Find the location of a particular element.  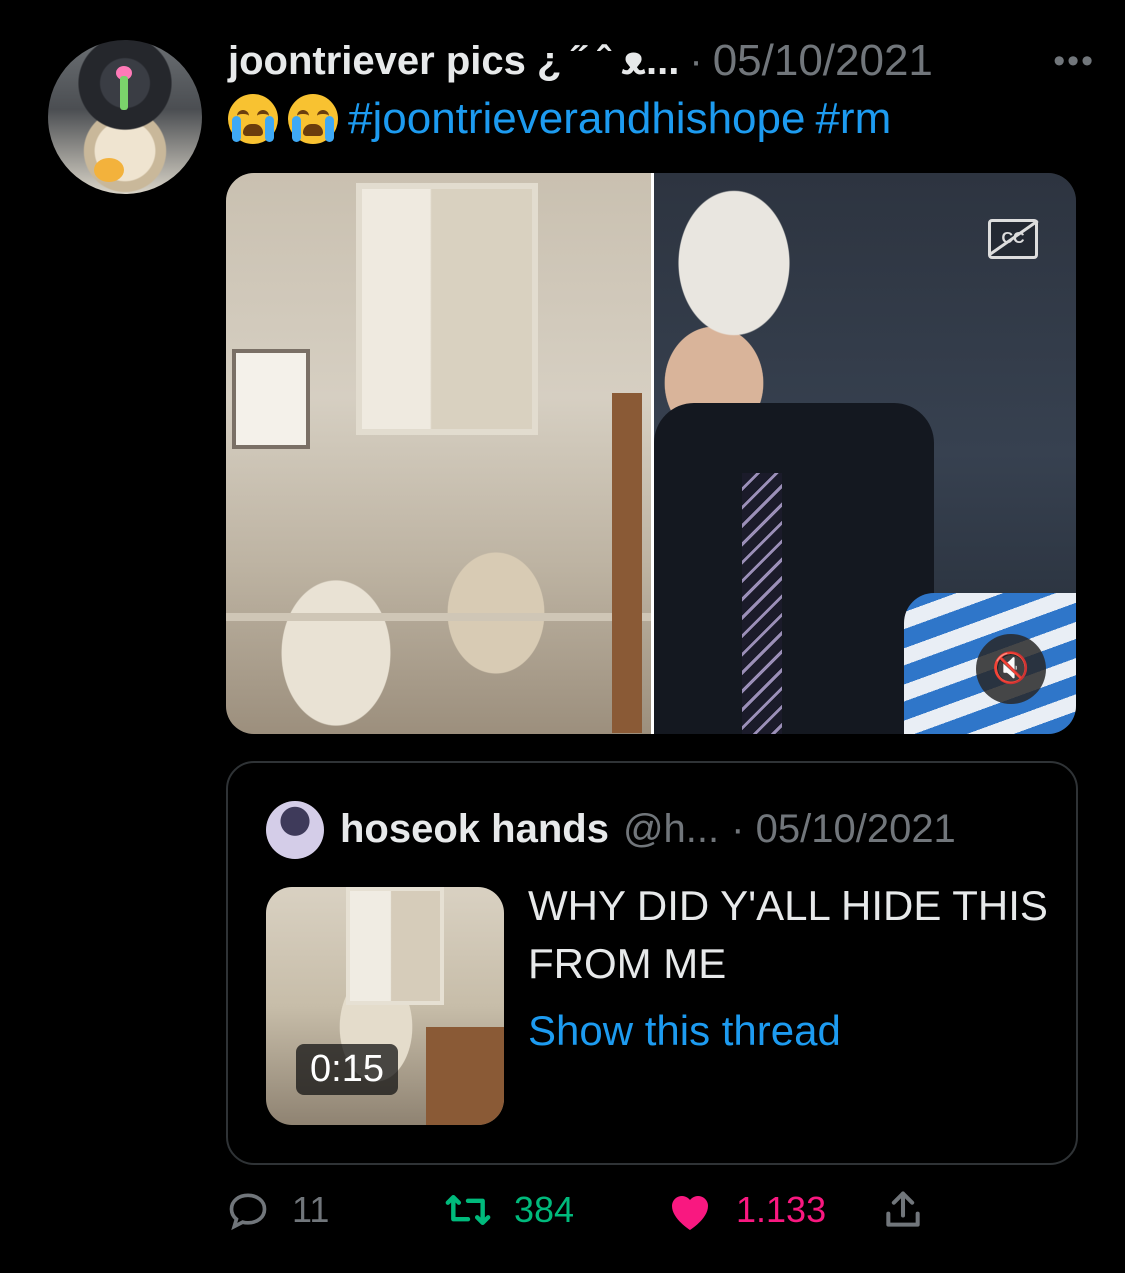

heart-icon is located at coordinates (690, 1213).